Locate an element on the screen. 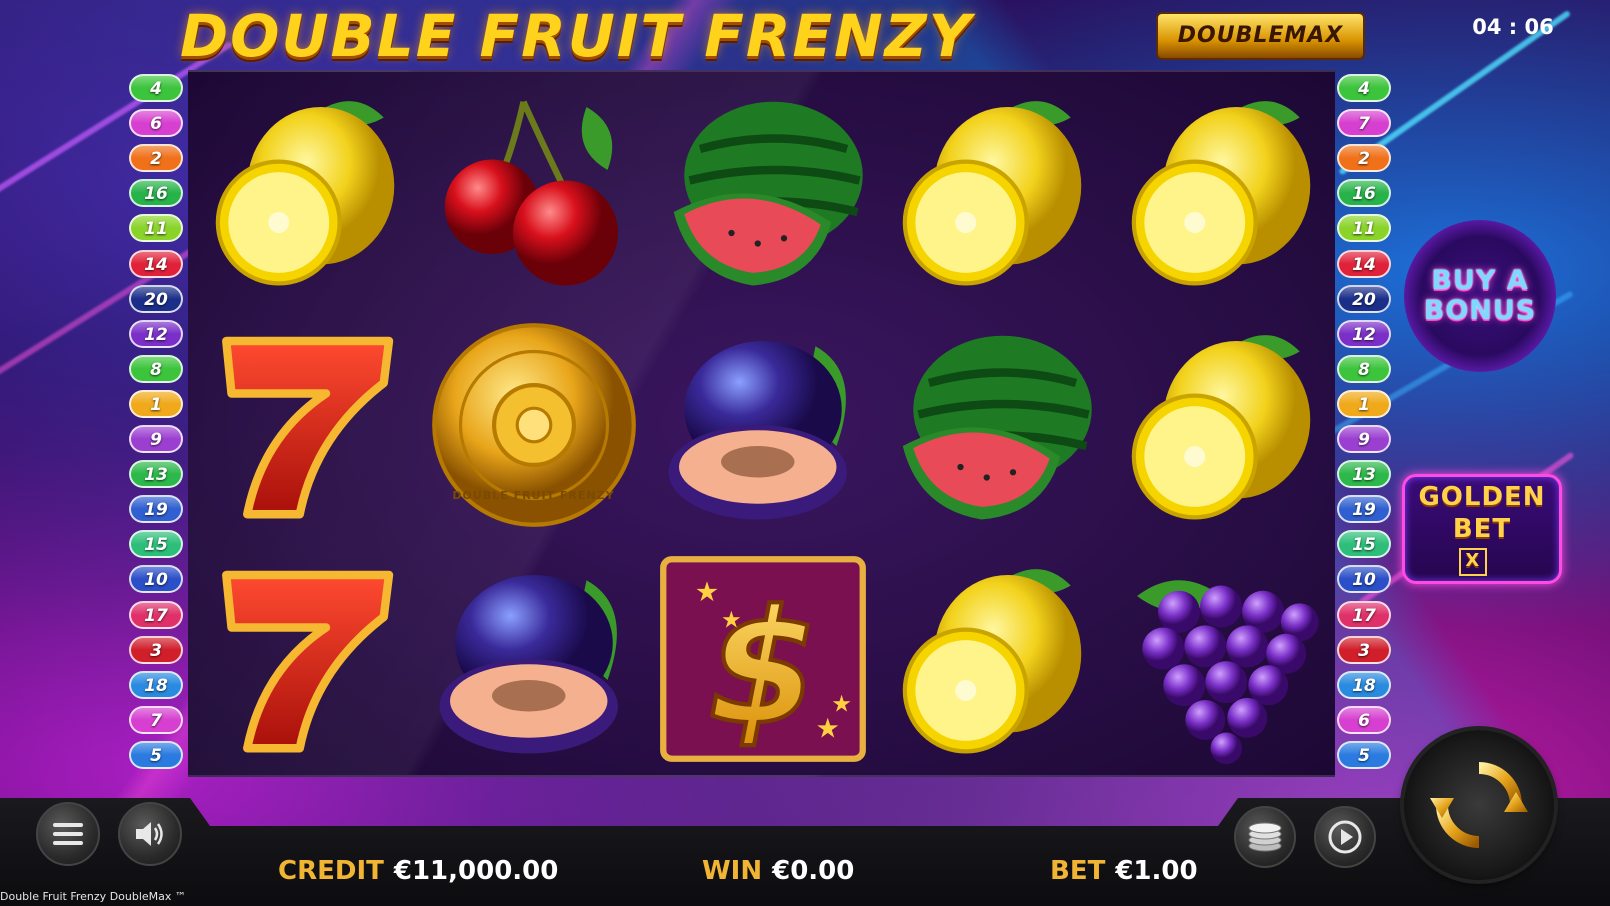 The image size is (1610, 906). menu-button is located at coordinates (68, 834).